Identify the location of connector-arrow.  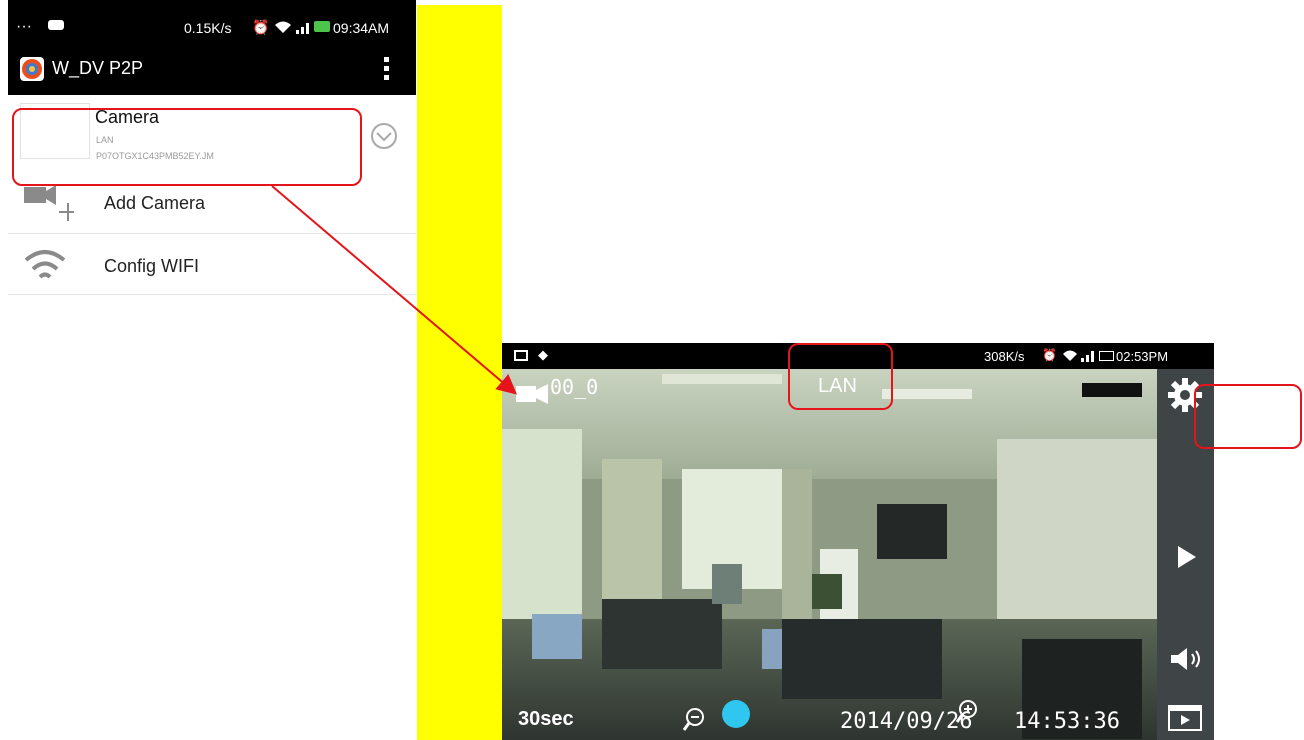
(394, 290).